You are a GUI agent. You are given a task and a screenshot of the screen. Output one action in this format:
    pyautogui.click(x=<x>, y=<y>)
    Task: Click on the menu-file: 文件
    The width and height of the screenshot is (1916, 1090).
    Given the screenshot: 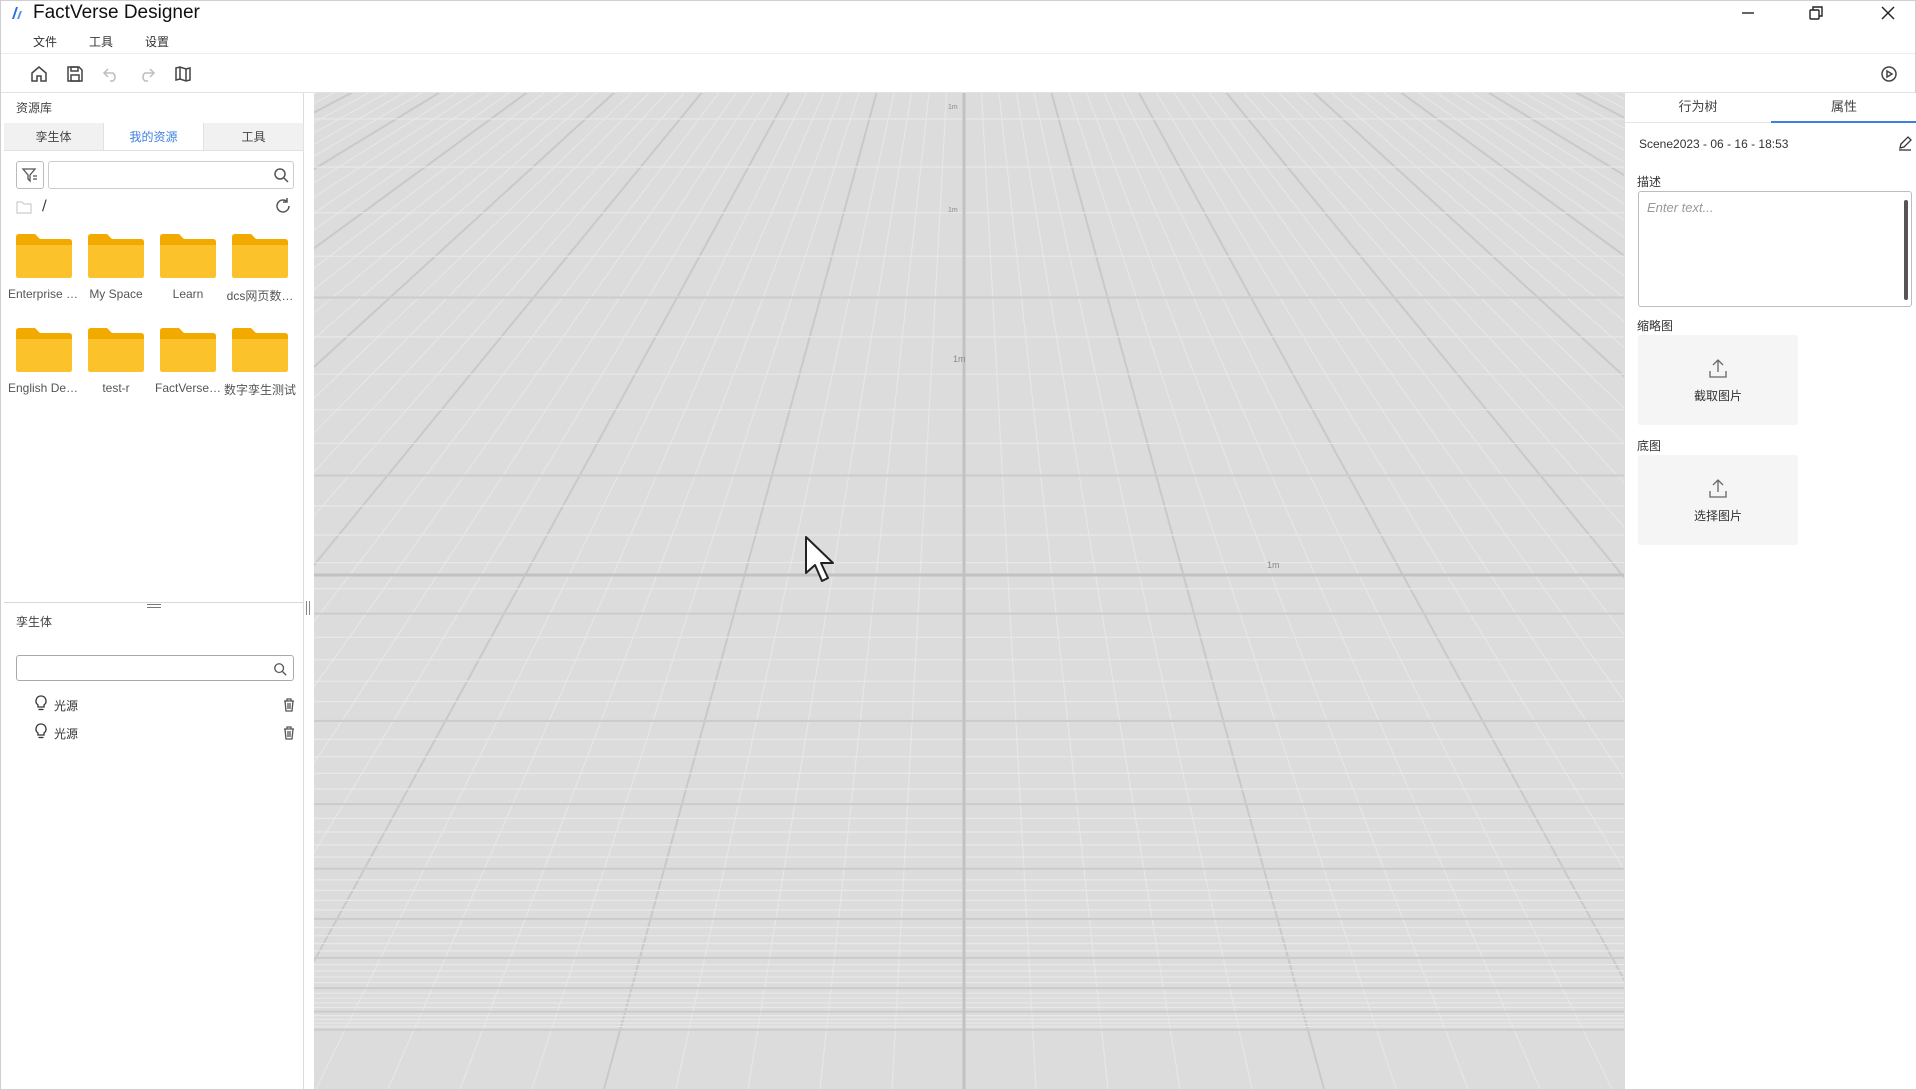 What is the action you would take?
    pyautogui.click(x=45, y=41)
    